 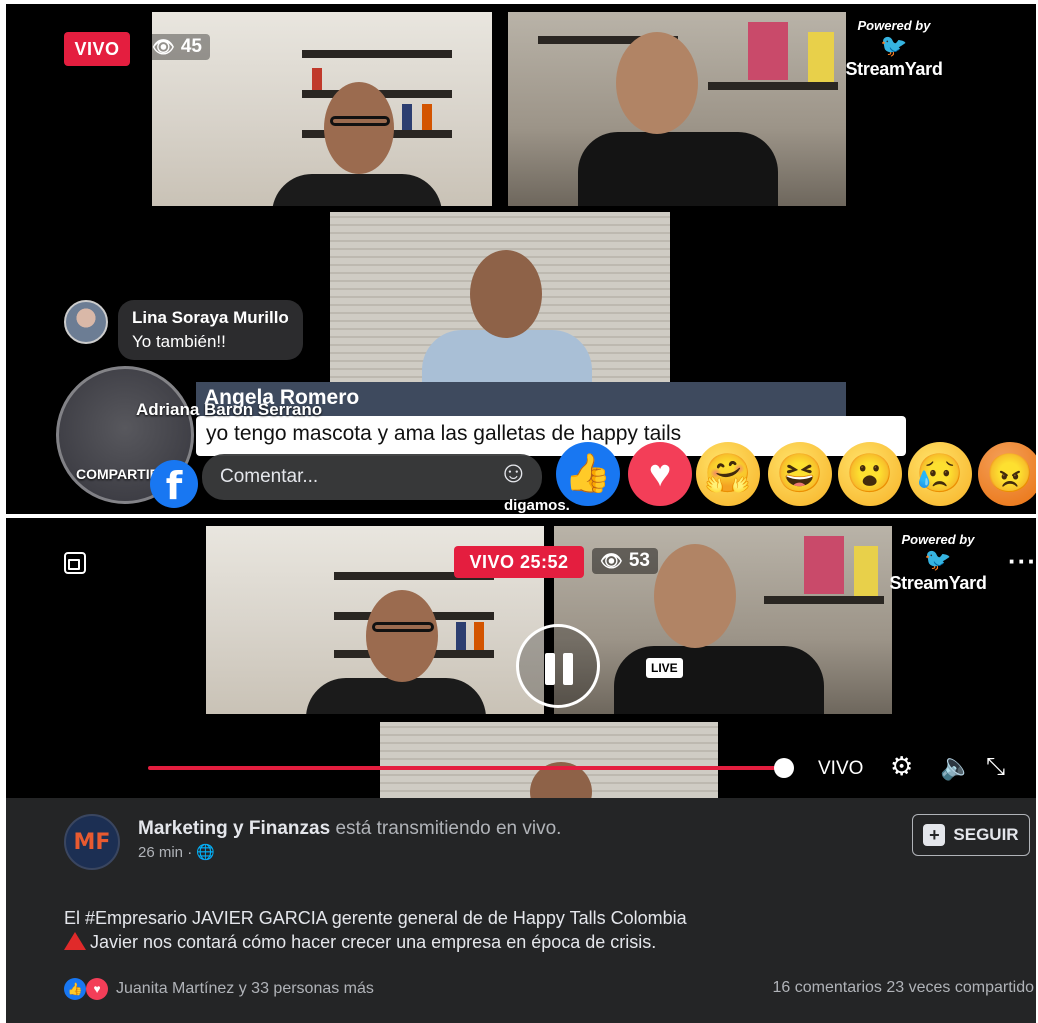 What do you see at coordinates (1007, 474) in the screenshot?
I see `angry-reaction-icon: 😠` at bounding box center [1007, 474].